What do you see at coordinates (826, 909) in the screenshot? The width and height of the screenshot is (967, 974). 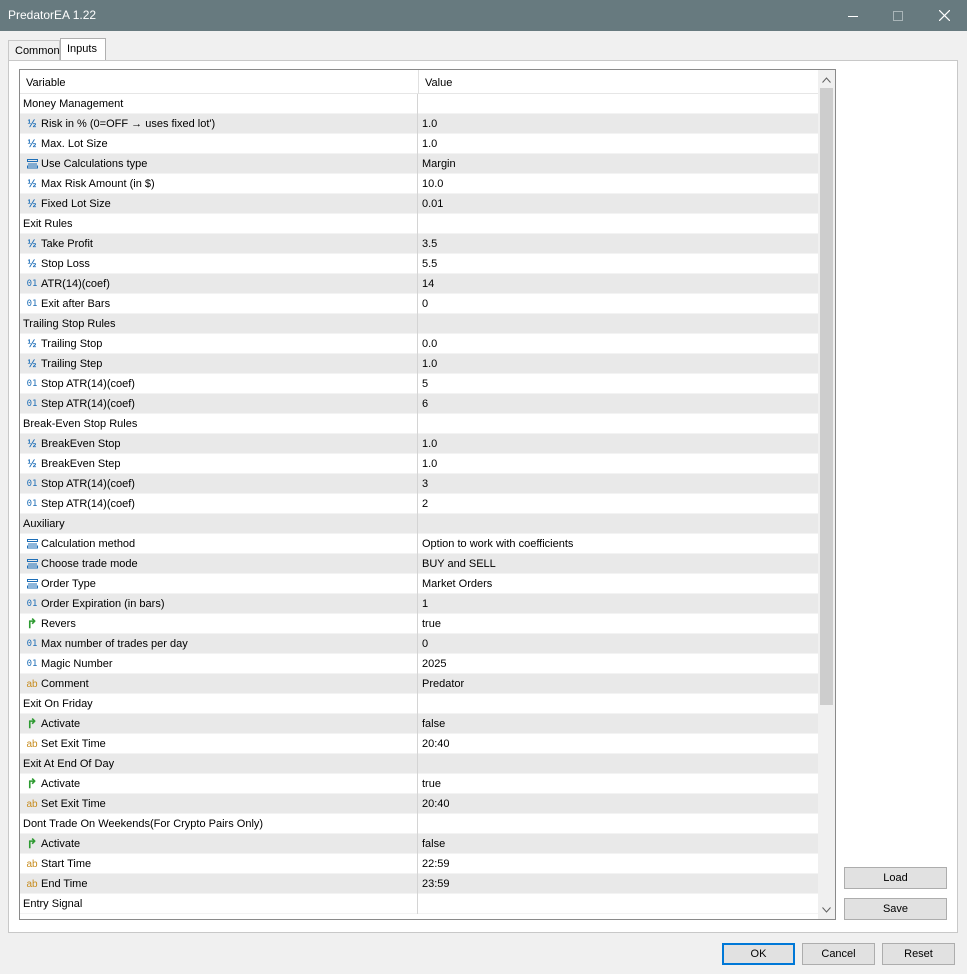 I see `scroll-down-icon` at bounding box center [826, 909].